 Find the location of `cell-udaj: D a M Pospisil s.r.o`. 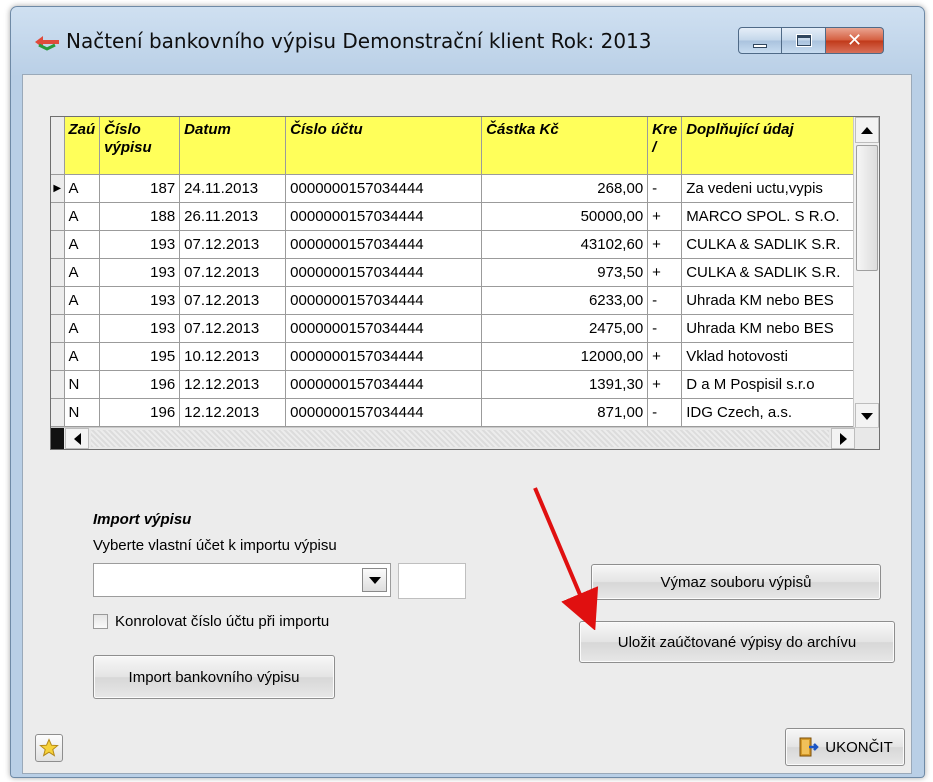

cell-udaj: D a M Pospisil s.r.o is located at coordinates (776, 384).